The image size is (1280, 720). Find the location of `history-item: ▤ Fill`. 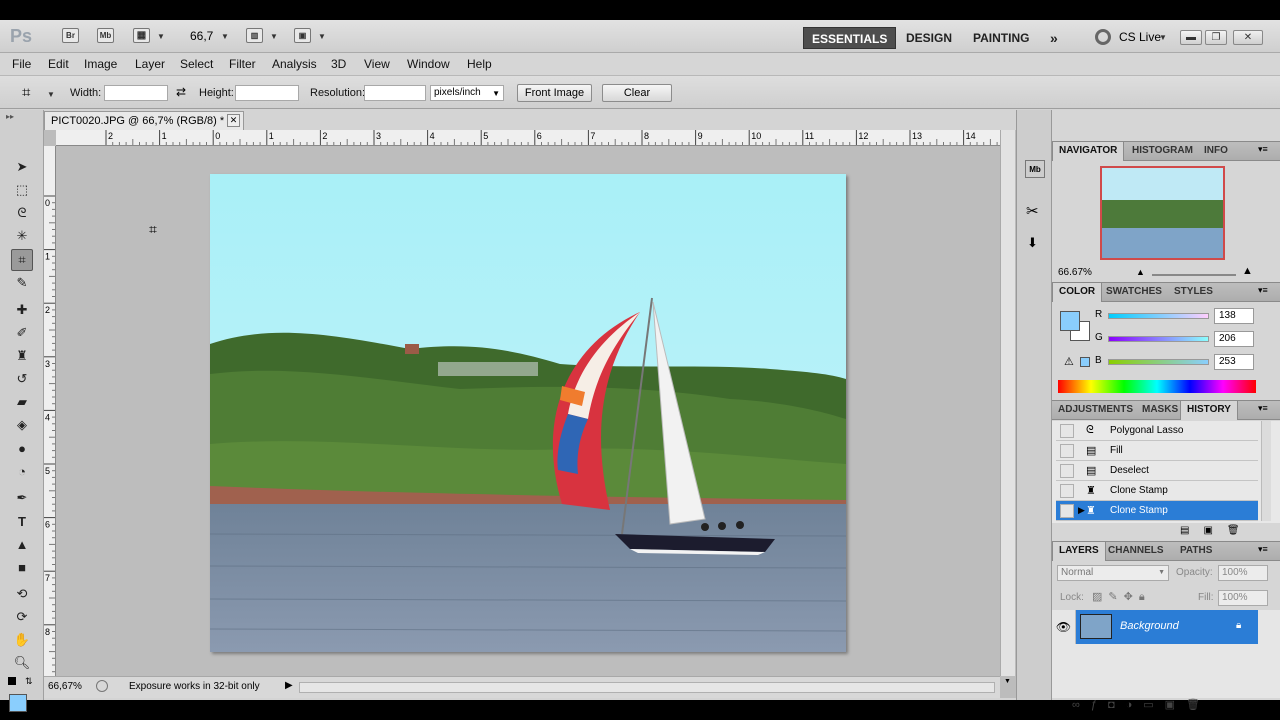

history-item: ▤ Fill is located at coordinates (1157, 451).